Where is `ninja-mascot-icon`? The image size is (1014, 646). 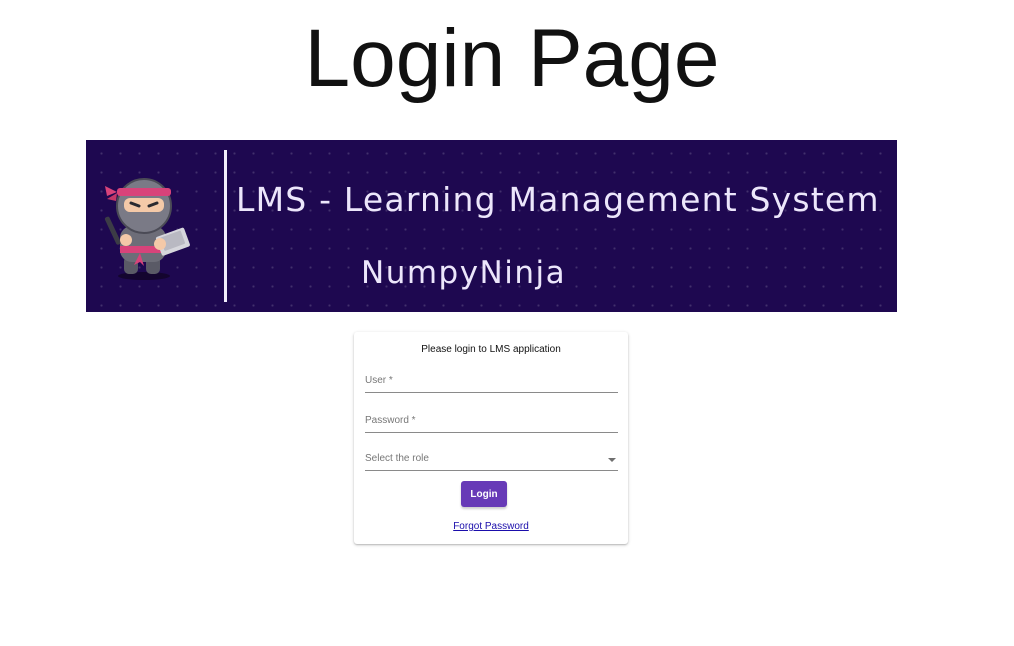 ninja-mascot-icon is located at coordinates (147, 229).